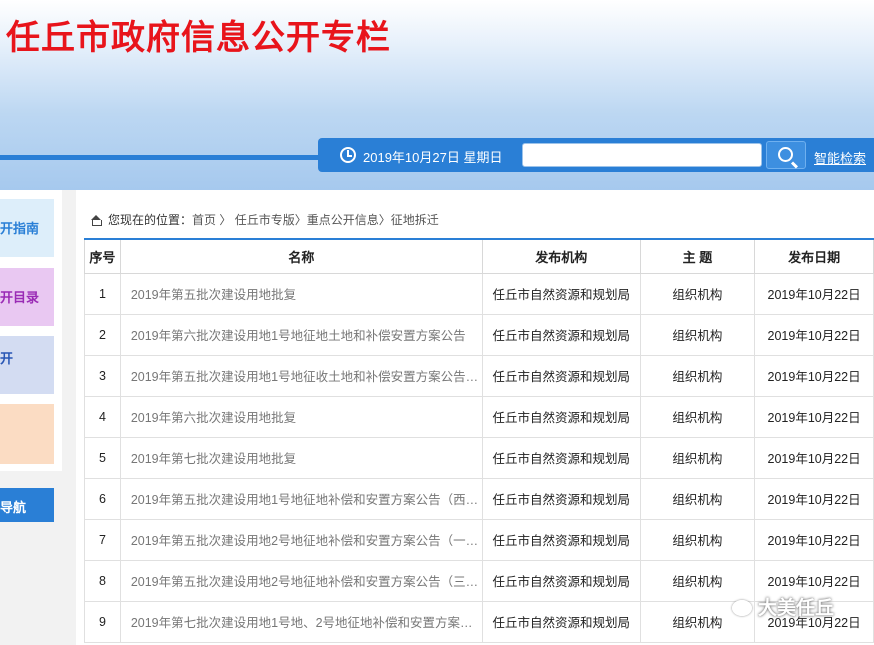  Describe the element at coordinates (343, 220) in the screenshot. I see `breadcrumb-key-info: 重点公开信息` at that location.